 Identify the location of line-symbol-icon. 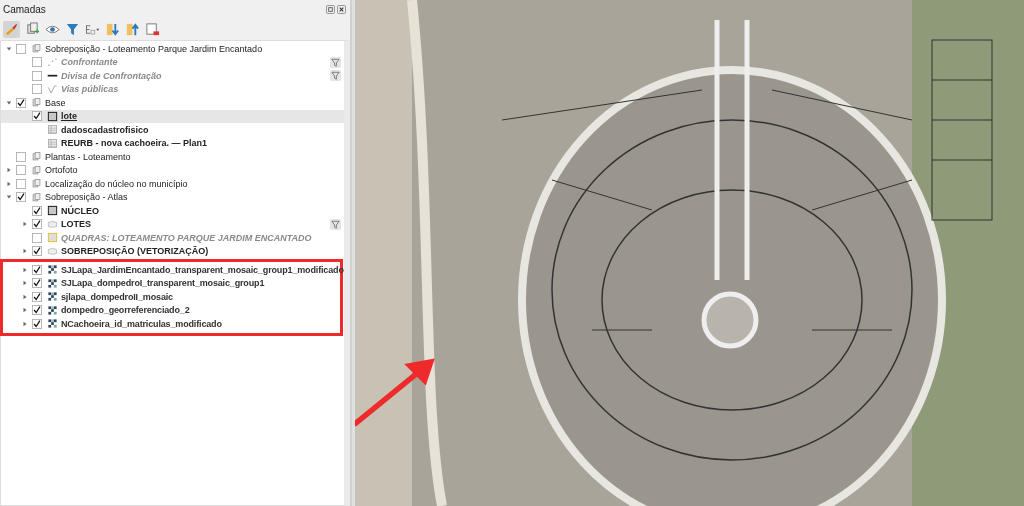
(52, 89).